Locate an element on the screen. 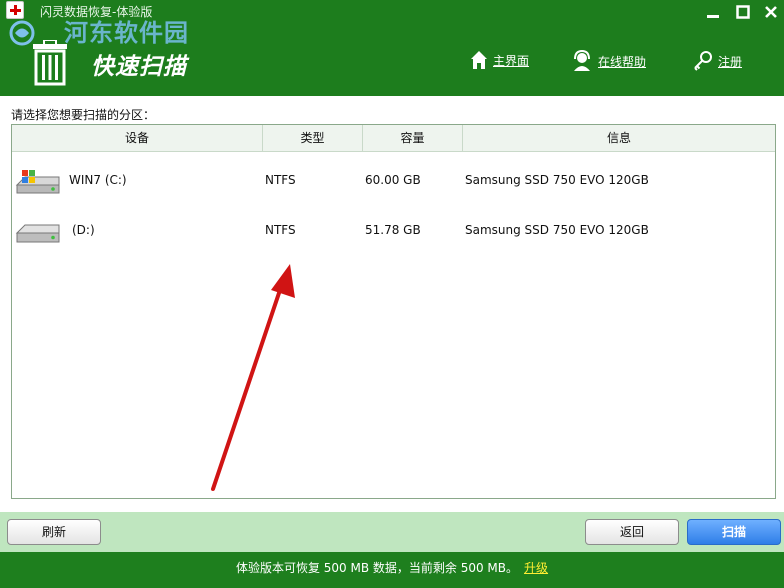 Image resolution: width=784 pixels, height=588 pixels. close-icon is located at coordinates (771, 12).